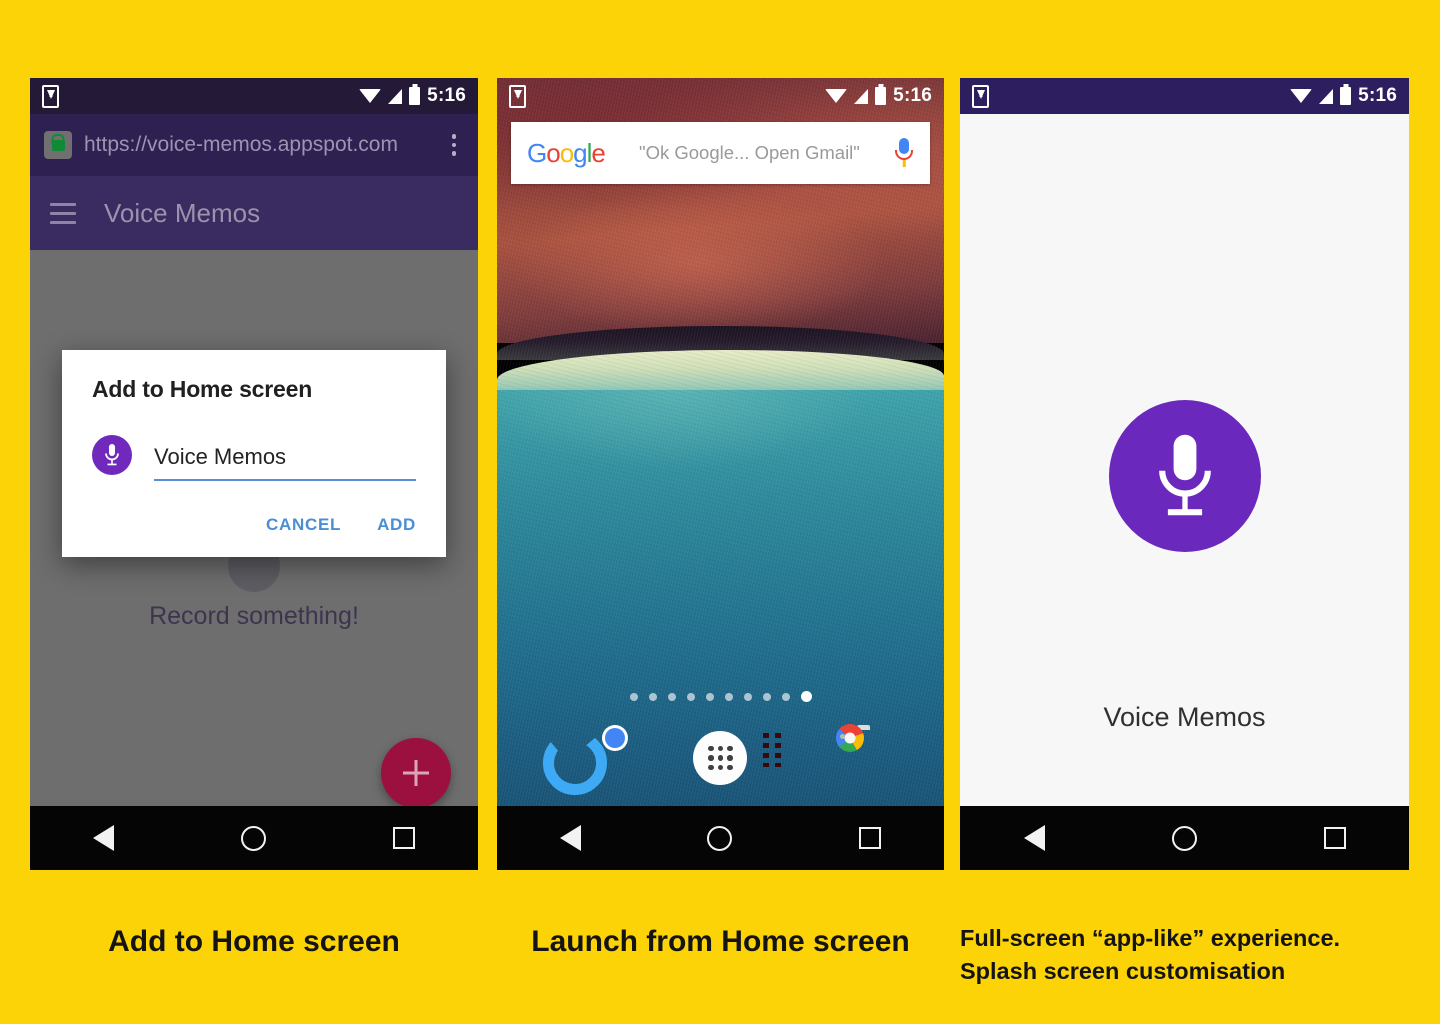 The height and width of the screenshot is (1024, 1440). I want to click on google-logo: Google, so click(566, 152).